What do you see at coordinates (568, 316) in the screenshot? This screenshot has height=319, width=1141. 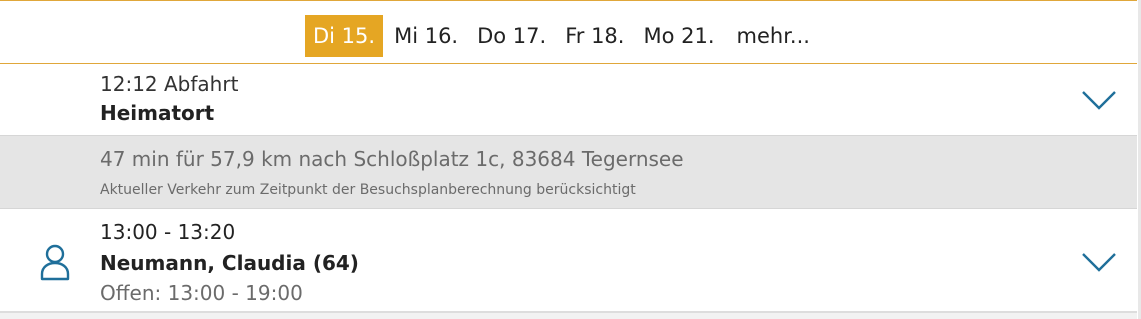 I see `bottom-divider` at bounding box center [568, 316].